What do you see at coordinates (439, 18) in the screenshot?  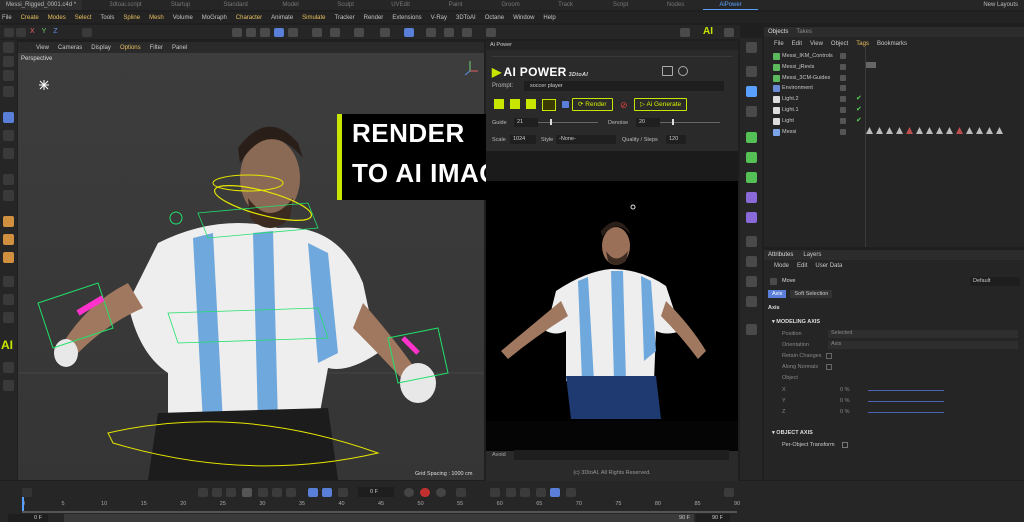 I see `menu-v-ray: V-Ray` at bounding box center [439, 18].